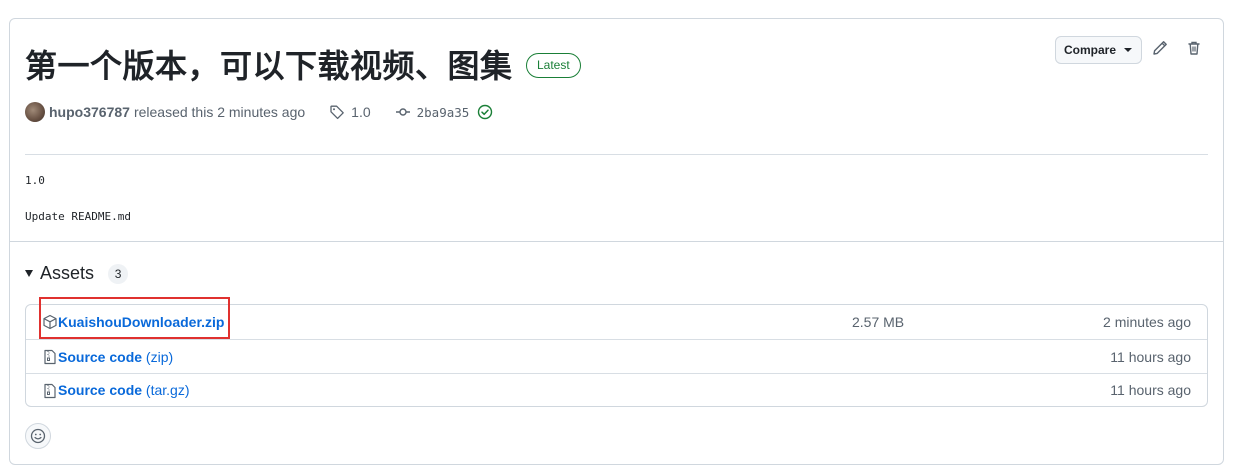 The image size is (1235, 472). I want to click on asset-size: 2.57 MB, so click(878, 322).